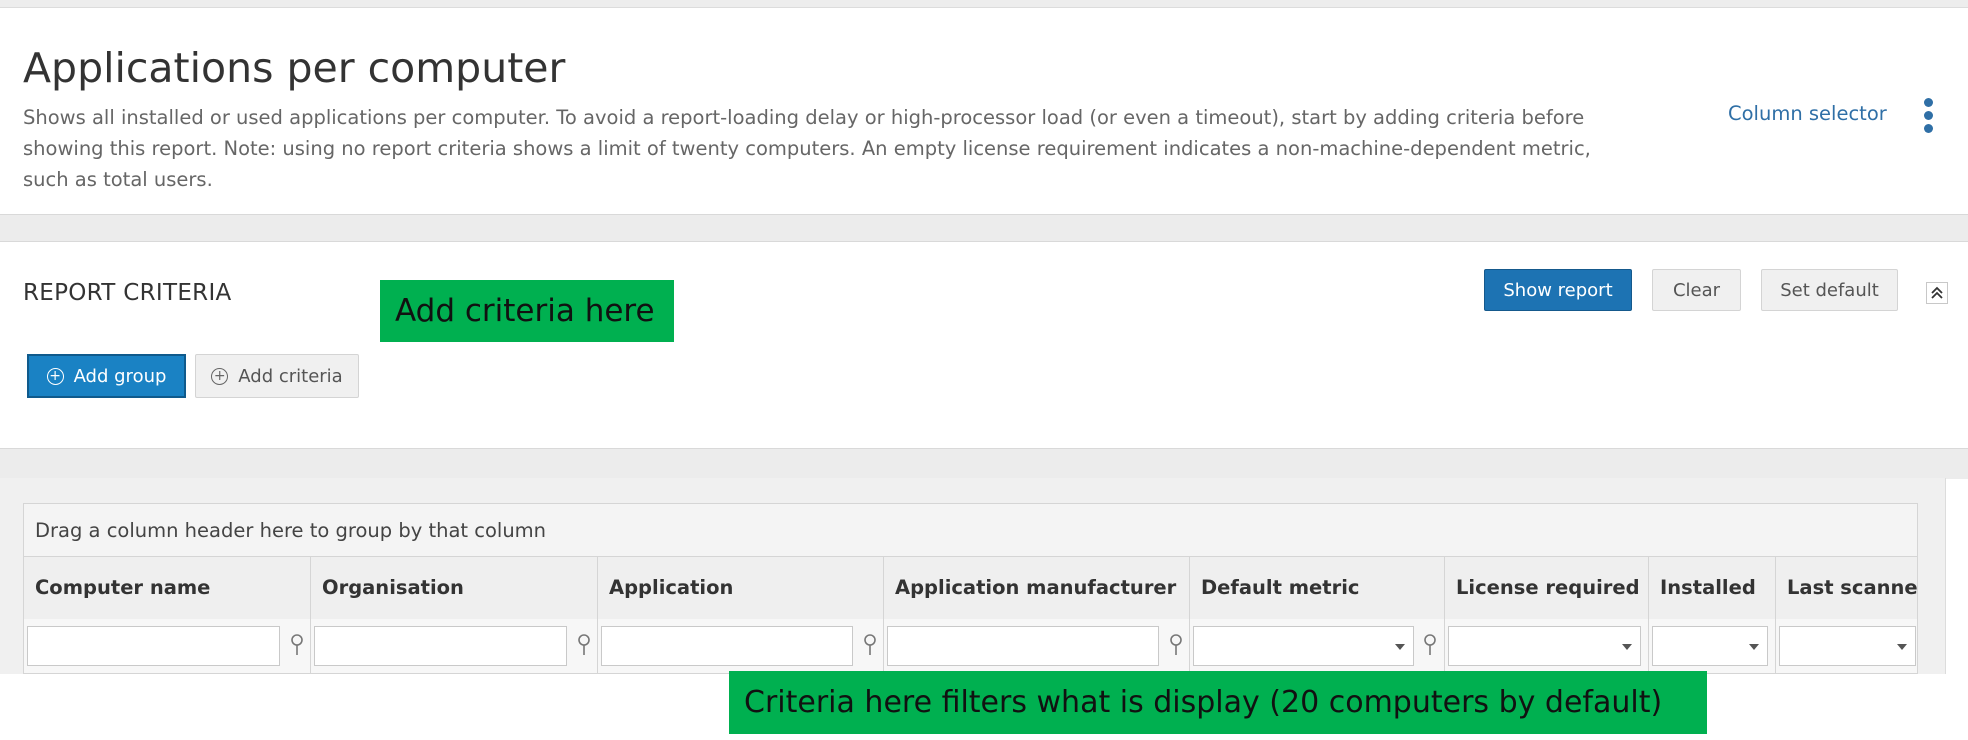  I want to click on clear-button: Clear, so click(1696, 290).